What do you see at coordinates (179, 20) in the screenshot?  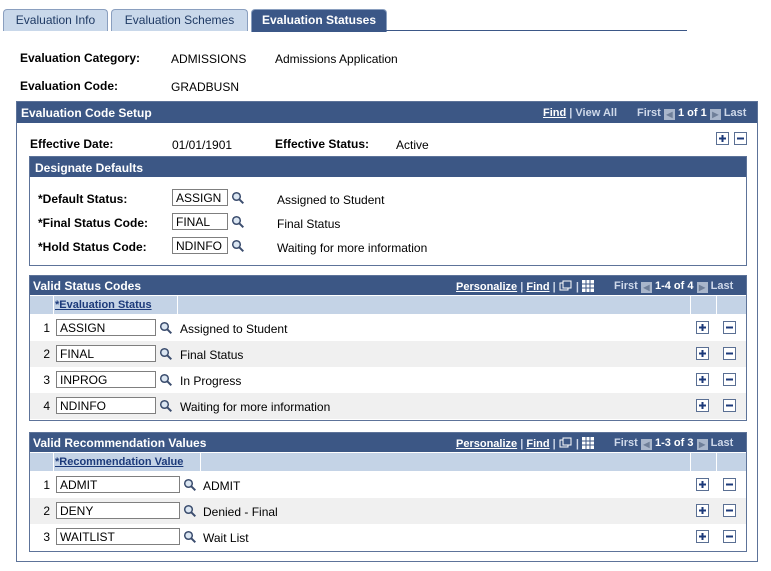 I see `tab-evaluation-schemes: Evaluation Schemes` at bounding box center [179, 20].